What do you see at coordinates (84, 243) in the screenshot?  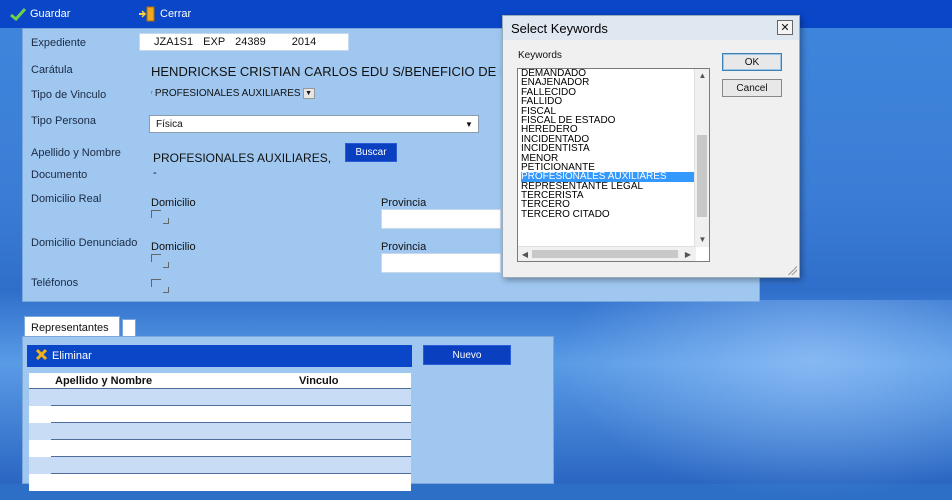 I see `domicilio-denunciado-label: Domicilio Denunciado` at bounding box center [84, 243].